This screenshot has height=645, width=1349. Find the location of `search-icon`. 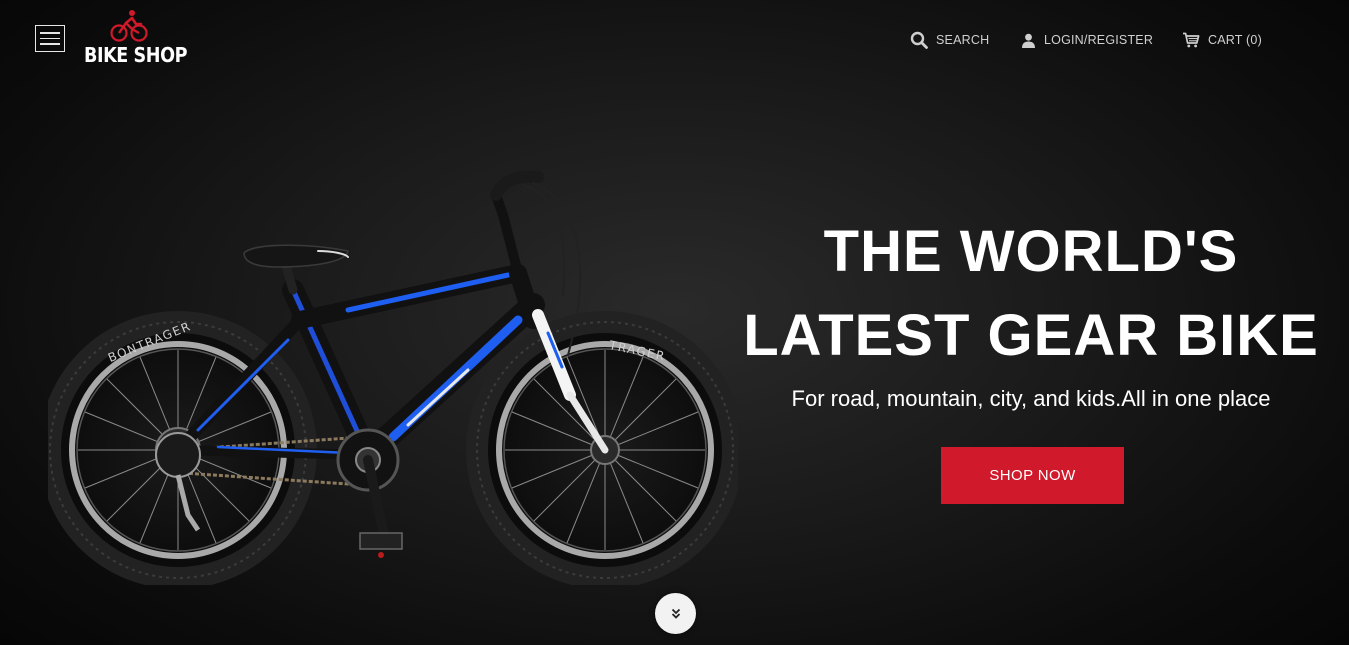

search-icon is located at coordinates (919, 40).